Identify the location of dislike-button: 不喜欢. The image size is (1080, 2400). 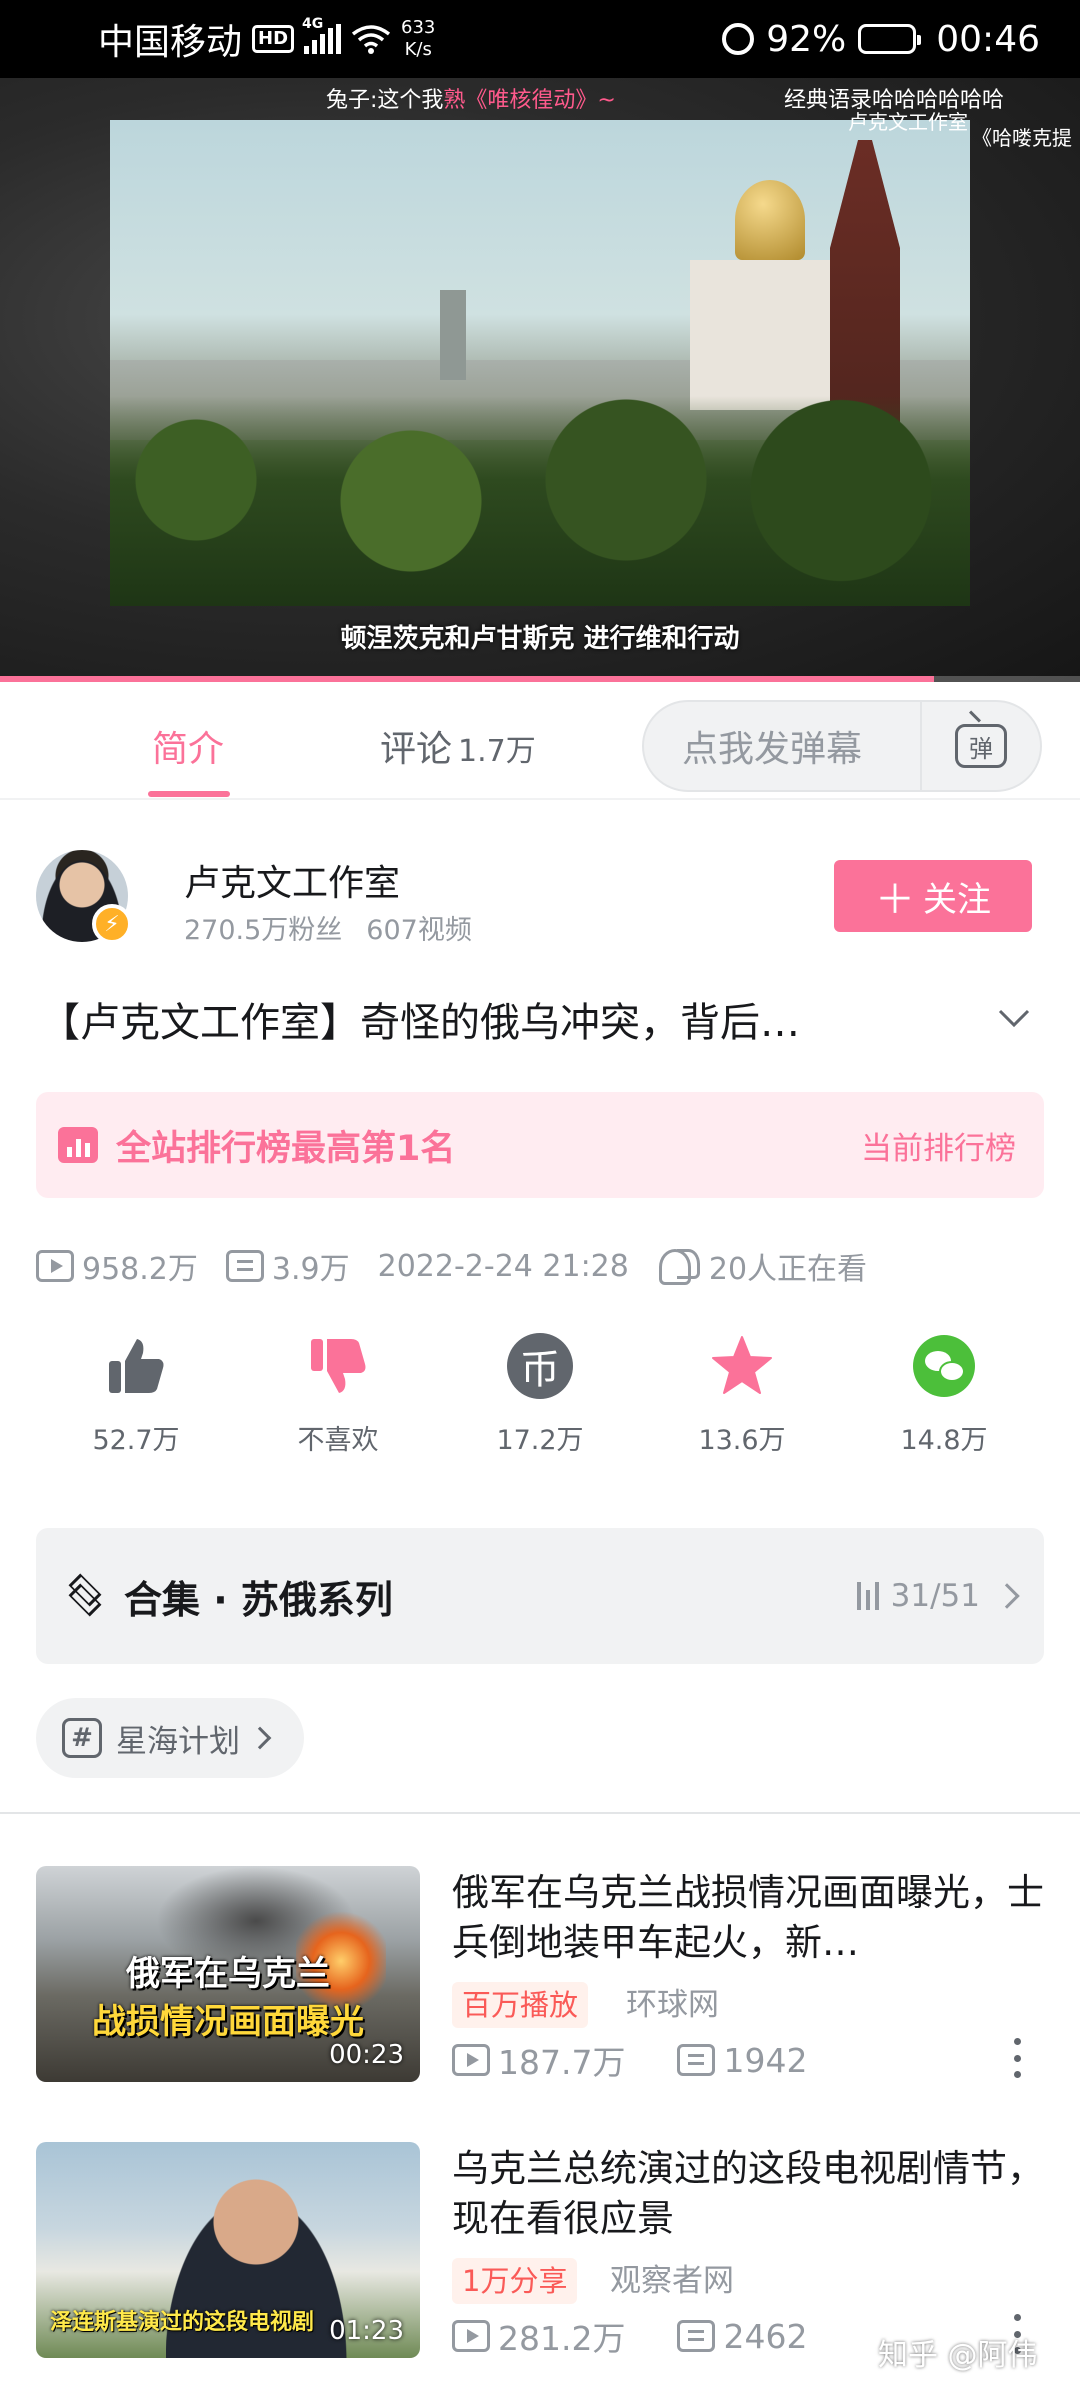
(338, 1393).